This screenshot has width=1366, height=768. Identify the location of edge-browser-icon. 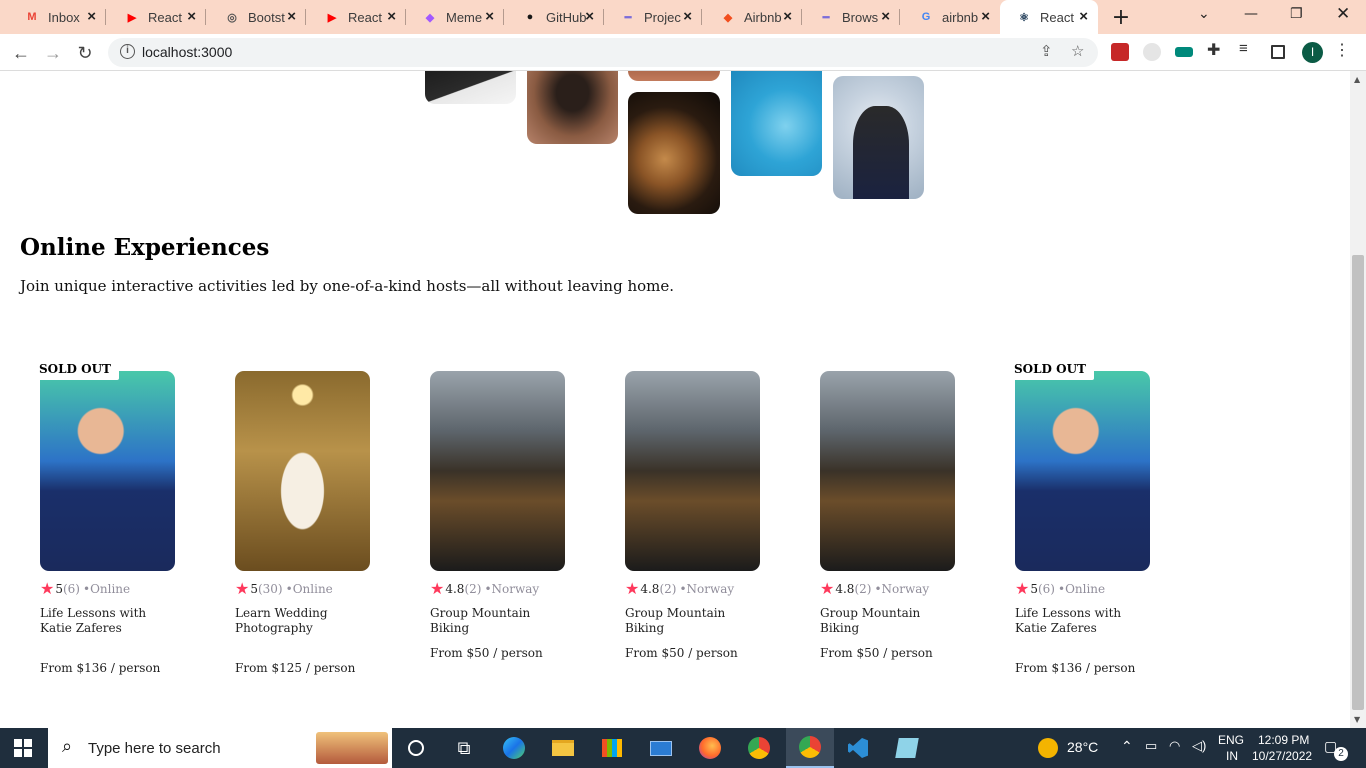
(514, 748).